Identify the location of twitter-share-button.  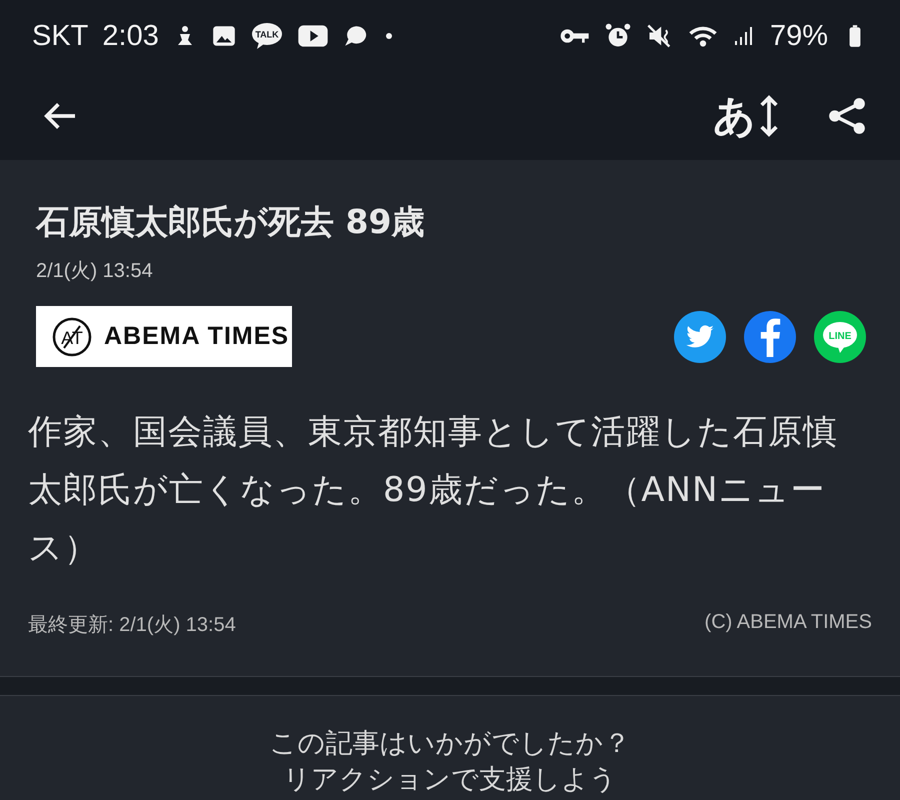
(700, 336).